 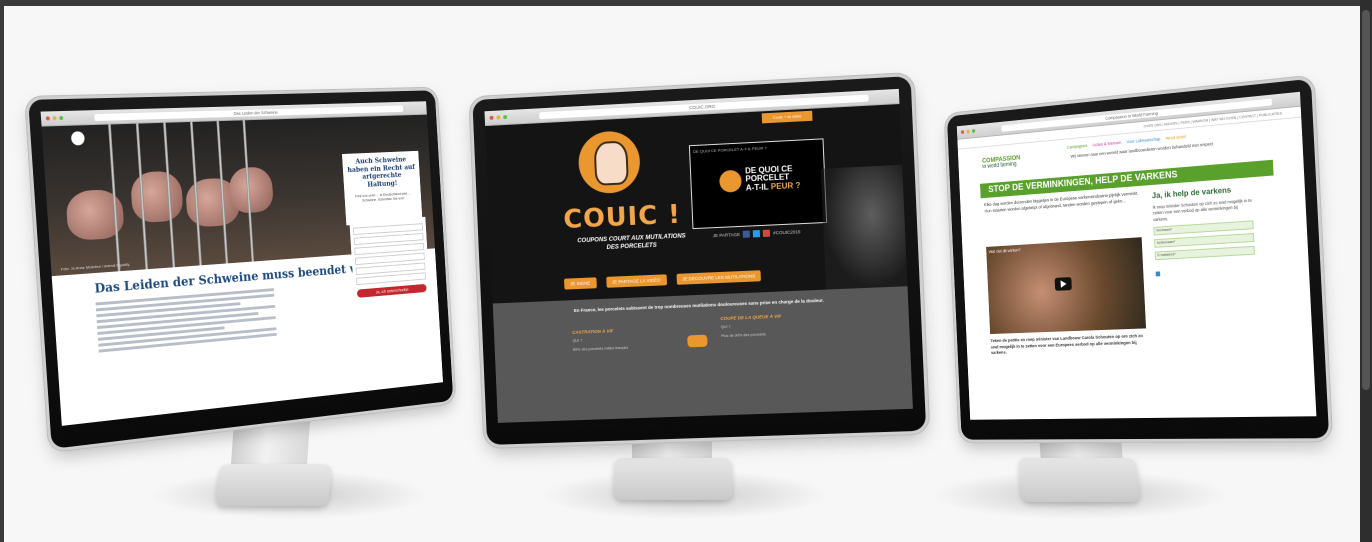 I want to click on video-player: Wat ziet dit varken?, so click(x=1066, y=286).